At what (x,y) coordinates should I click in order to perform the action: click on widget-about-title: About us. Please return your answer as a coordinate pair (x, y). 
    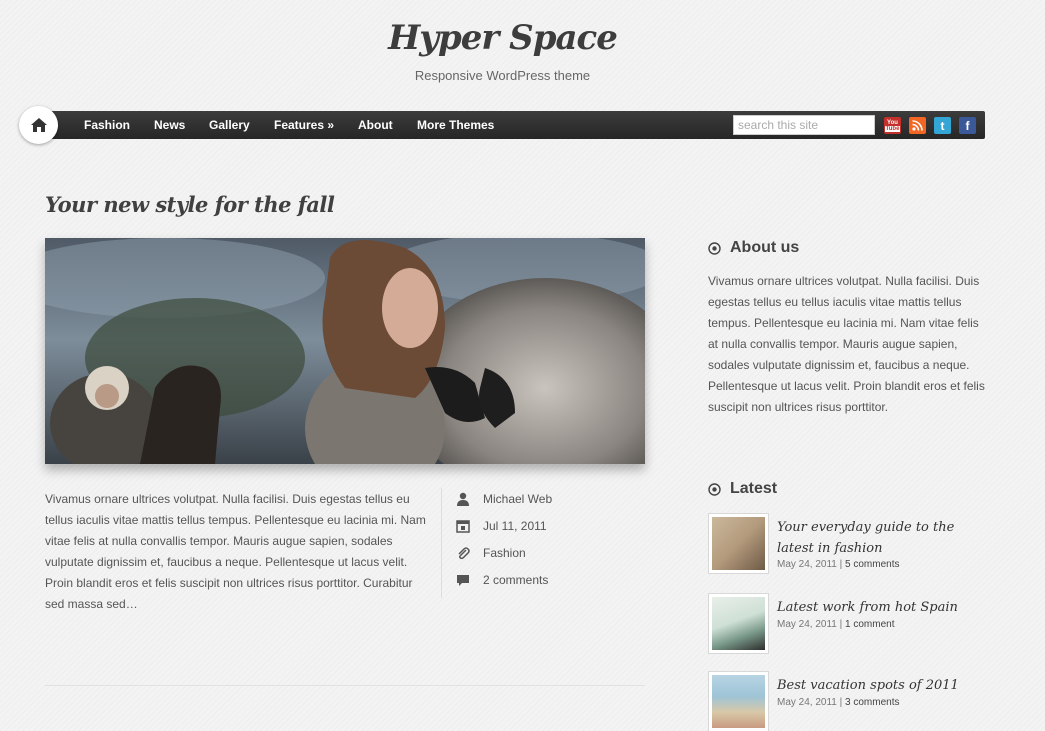
    Looking at the image, I should click on (753, 248).